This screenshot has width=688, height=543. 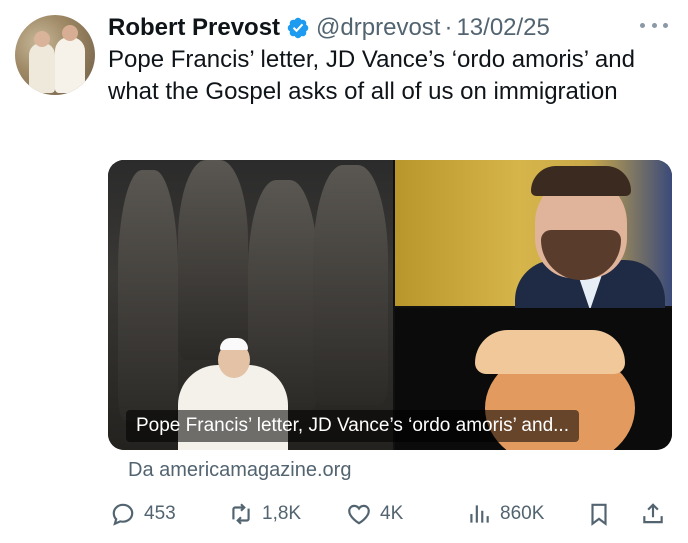 I want to click on views-button: 860K, so click(x=505, y=514).